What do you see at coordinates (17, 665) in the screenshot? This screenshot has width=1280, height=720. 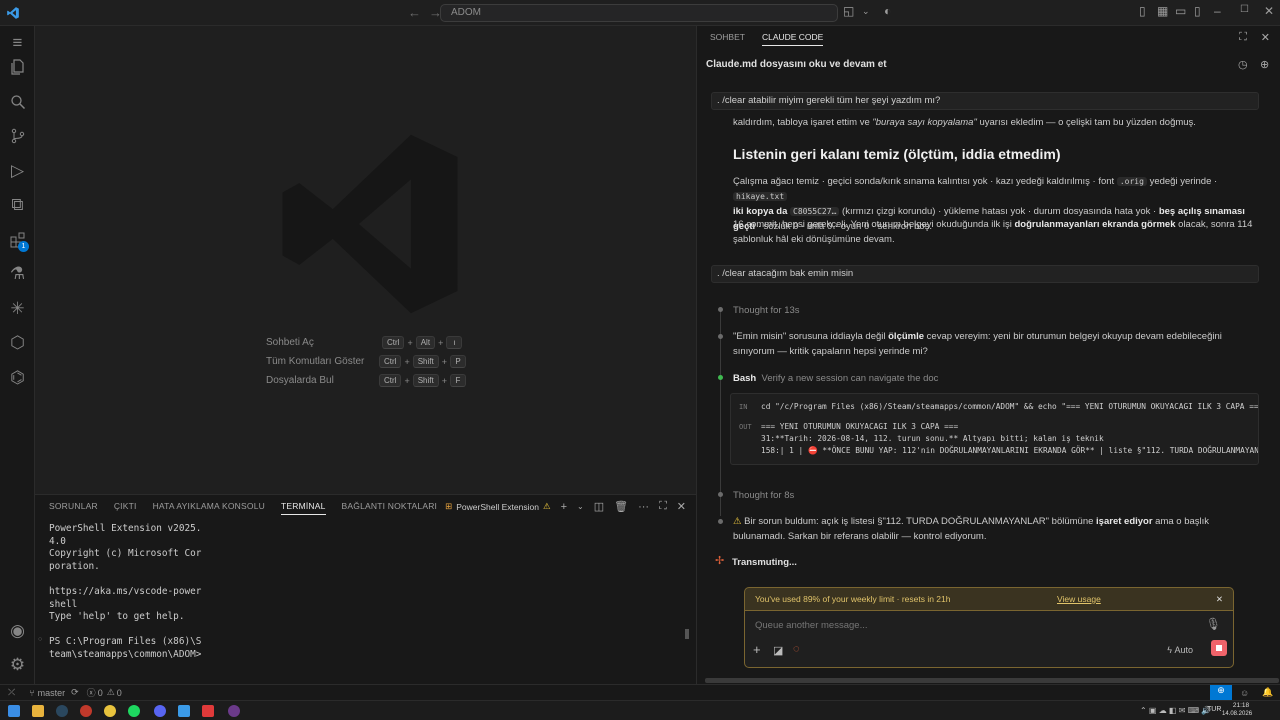 I see `settings-gear-icon: ⚙` at bounding box center [17, 665].